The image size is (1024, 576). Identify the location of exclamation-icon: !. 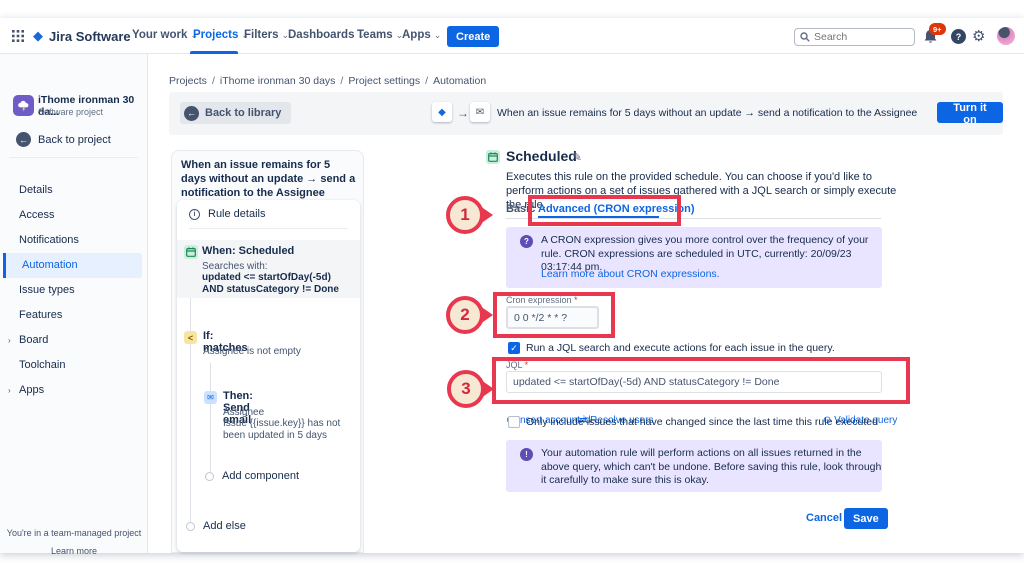
(526, 454).